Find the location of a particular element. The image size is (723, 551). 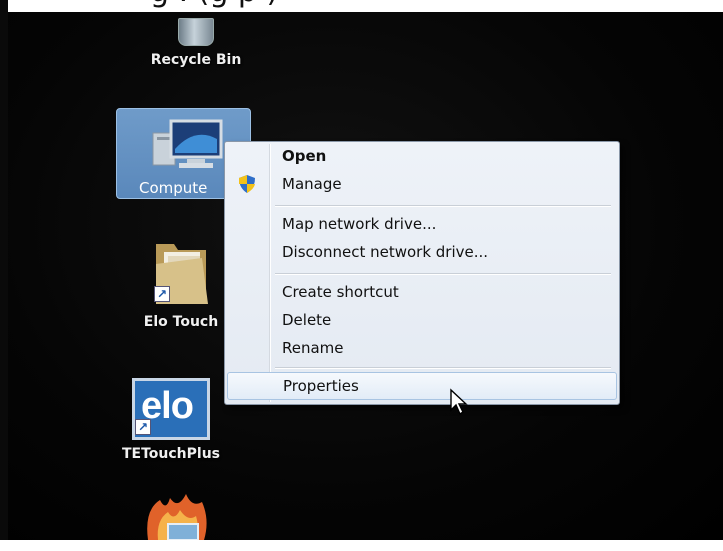

recycle-bin-icon is located at coordinates (196, 32).